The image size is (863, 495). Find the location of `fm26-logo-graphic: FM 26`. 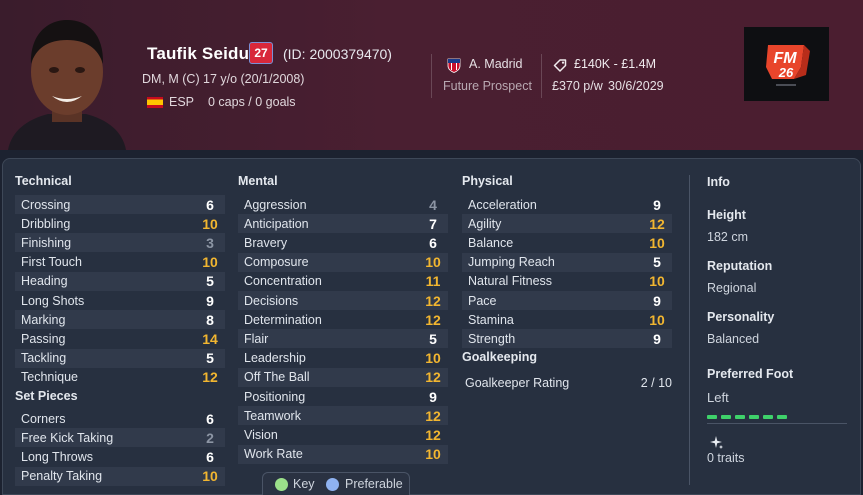

fm26-logo-graphic: FM 26 is located at coordinates (788, 65).